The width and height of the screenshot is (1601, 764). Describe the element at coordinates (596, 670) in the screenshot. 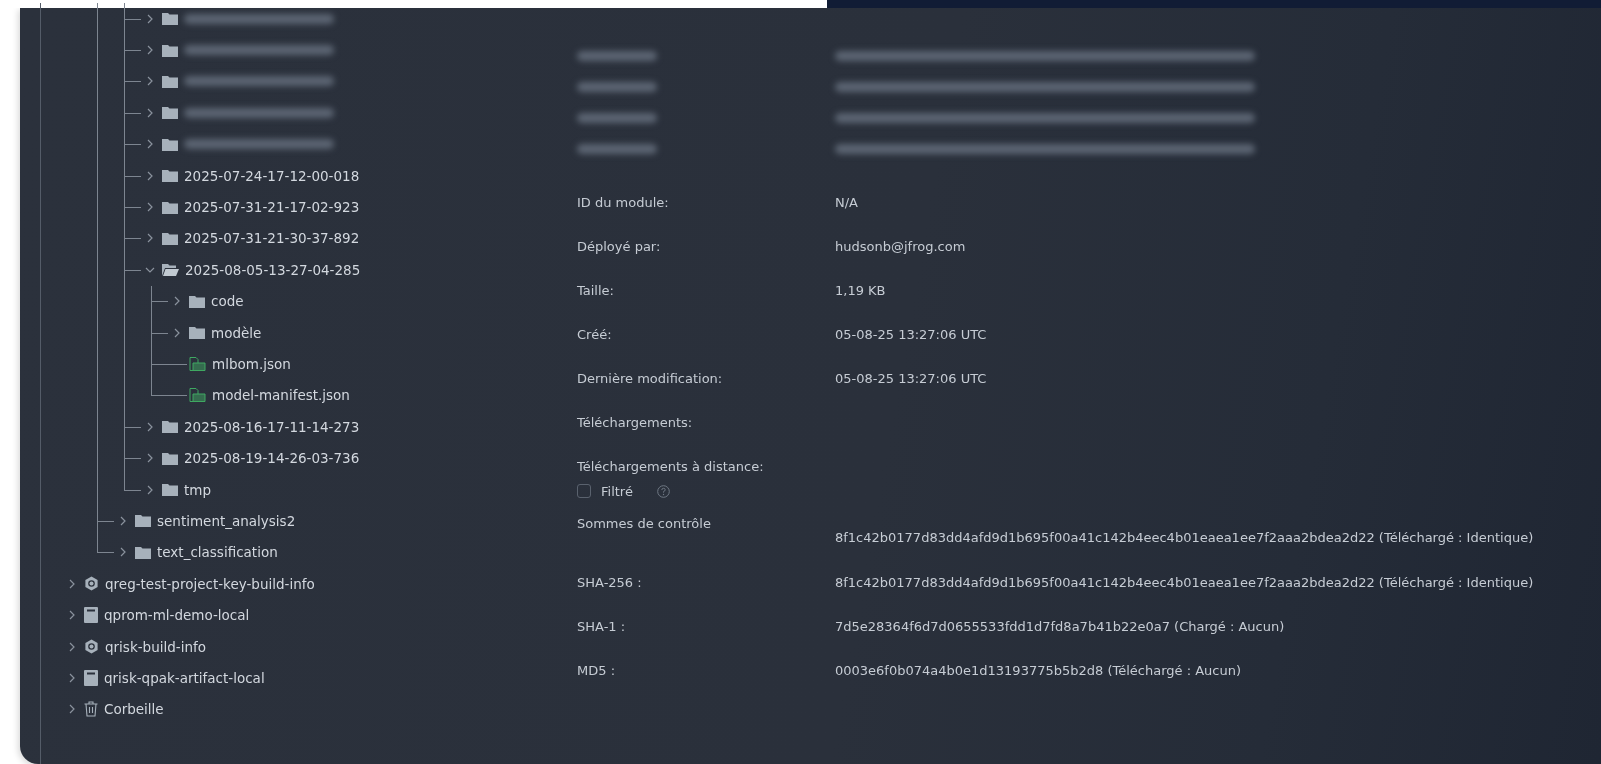

I see `field-label: MD5 :` at that location.